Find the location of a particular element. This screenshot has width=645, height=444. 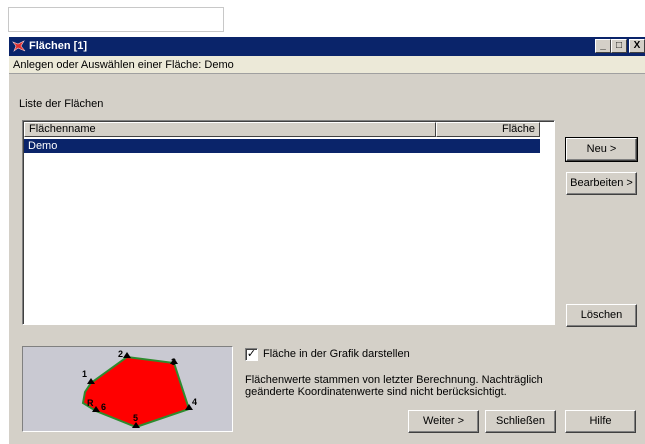

close-dialog-button: Schließen is located at coordinates (520, 421).